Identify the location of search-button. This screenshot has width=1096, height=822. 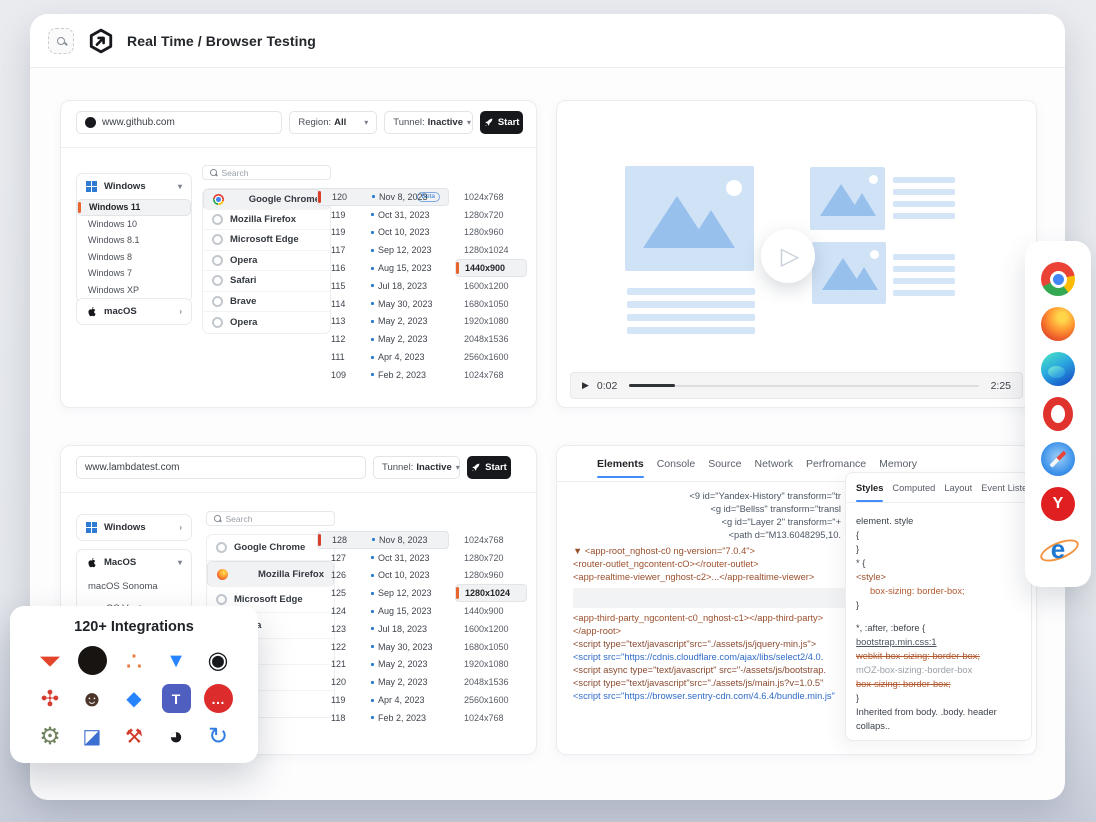
(61, 40).